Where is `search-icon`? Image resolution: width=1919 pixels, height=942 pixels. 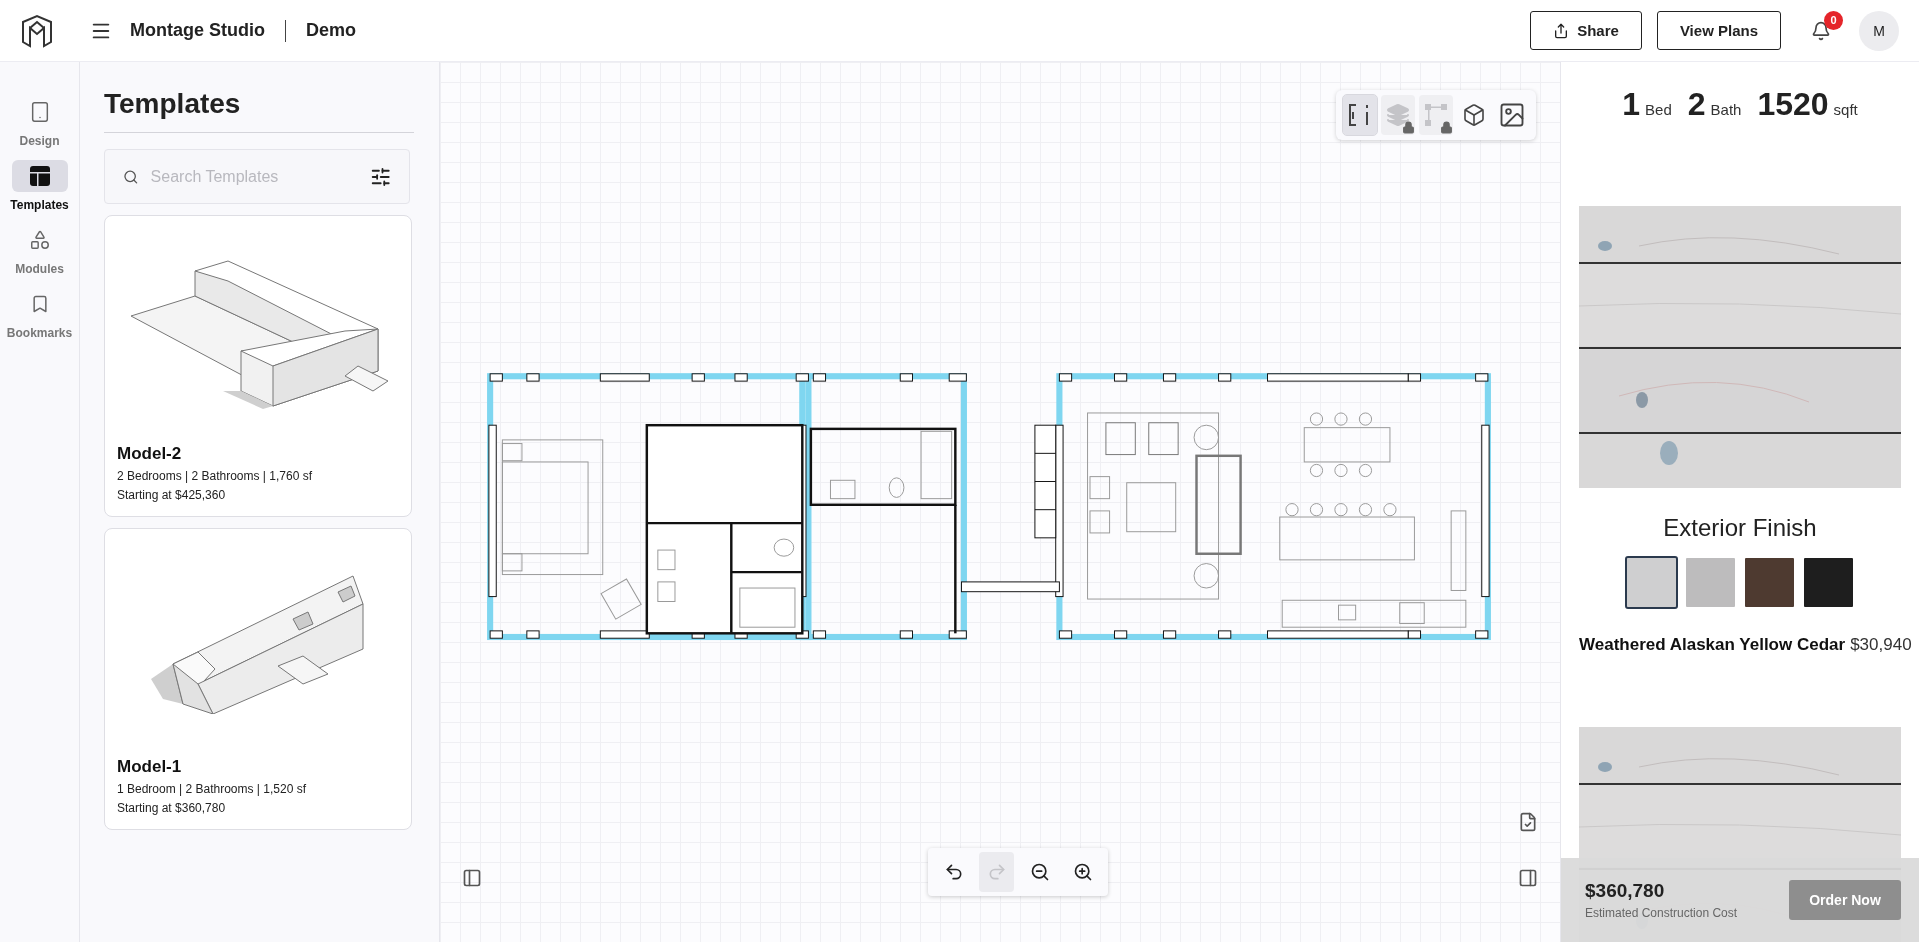 search-icon is located at coordinates (131, 176).